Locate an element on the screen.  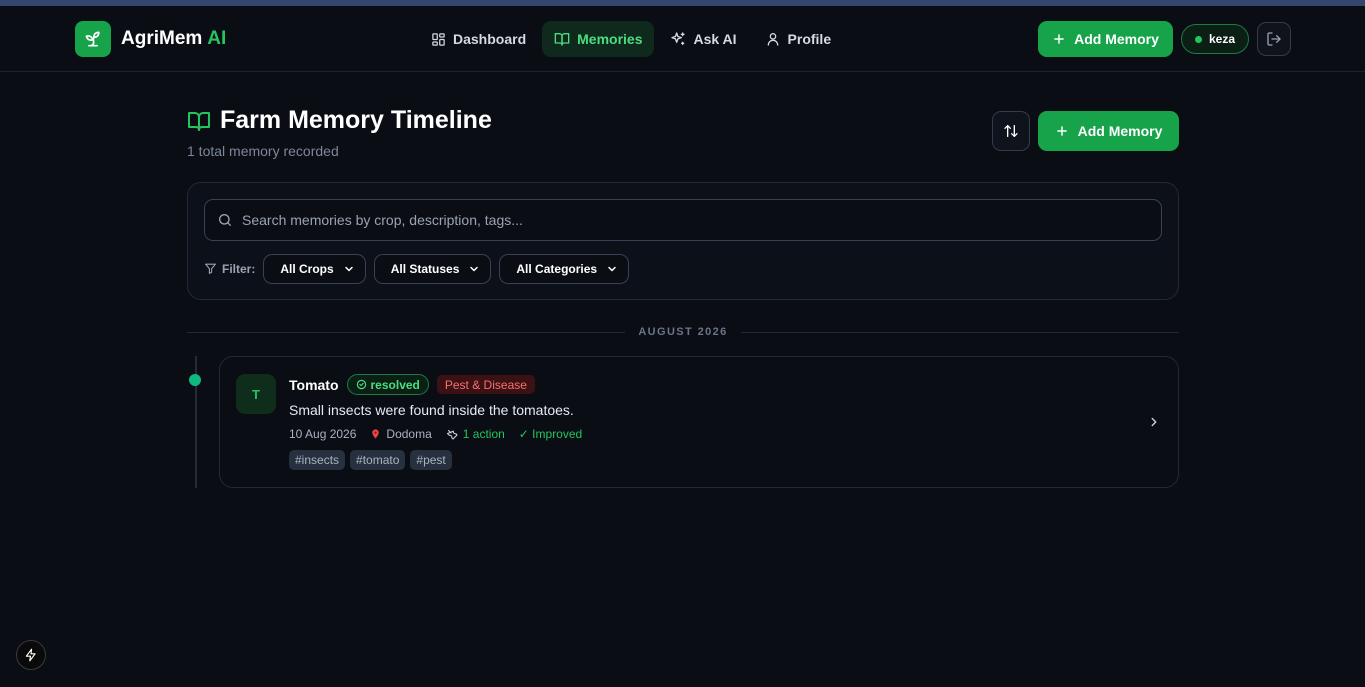
filter-label-text: Filter: is located at coordinates (239, 268).